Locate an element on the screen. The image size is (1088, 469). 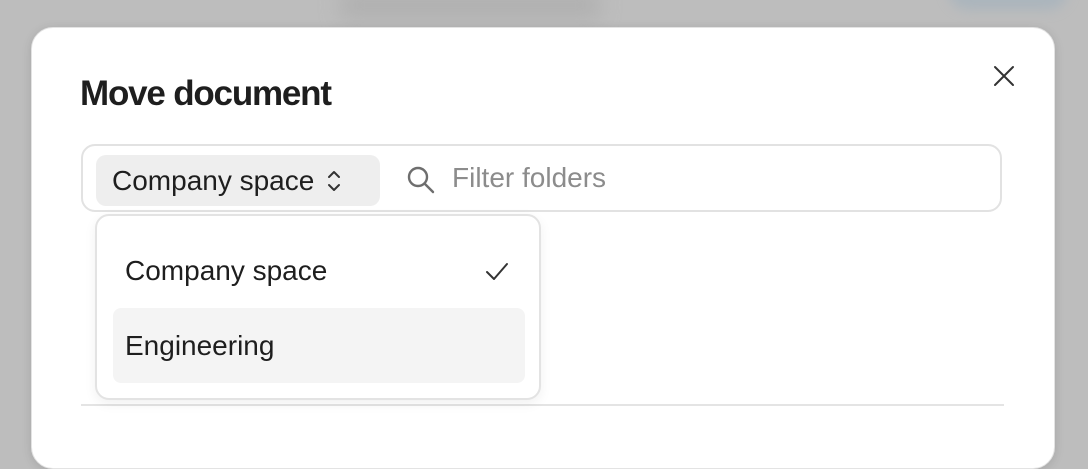
dropdown-option-engineering: Engineering is located at coordinates (319, 345).